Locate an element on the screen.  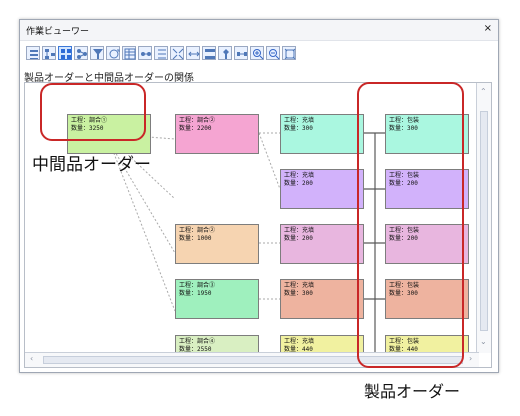
pin-icon is located at coordinates (225, 53).